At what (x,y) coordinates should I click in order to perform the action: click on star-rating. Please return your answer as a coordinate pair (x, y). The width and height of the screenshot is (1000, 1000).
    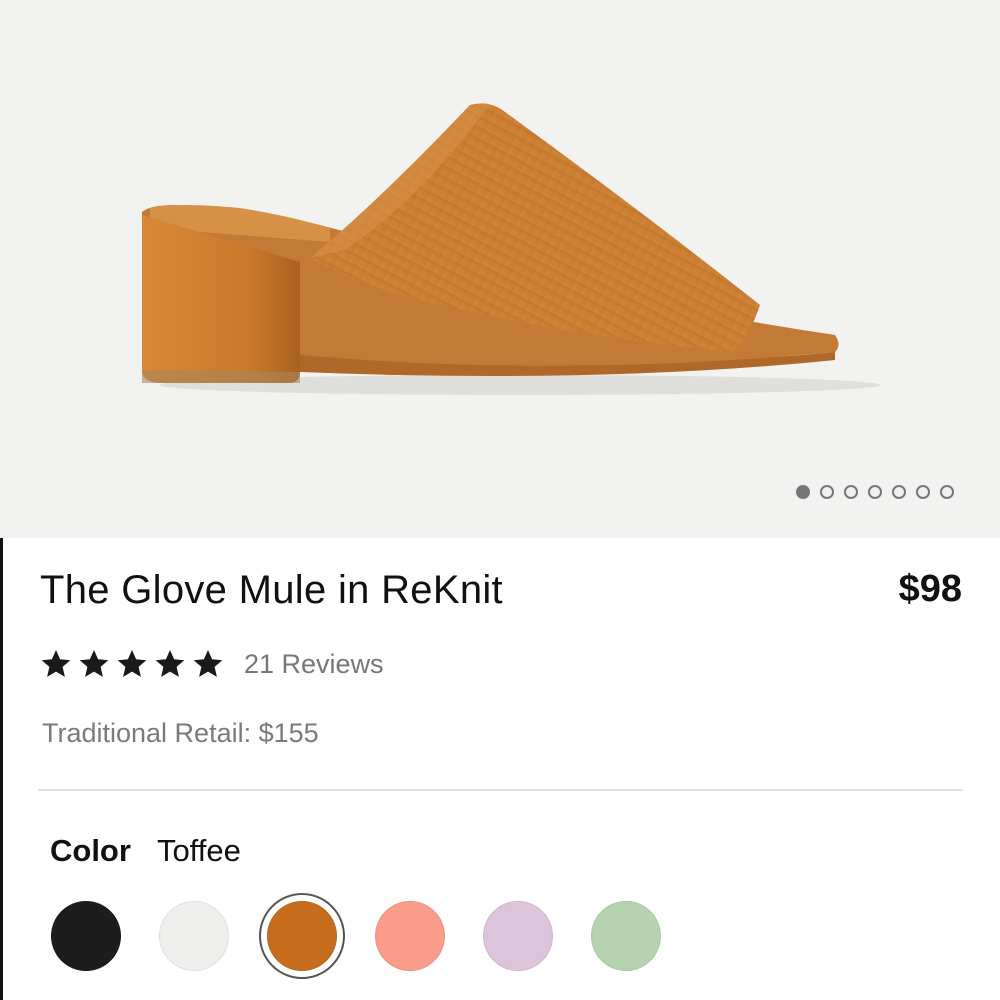
    Looking at the image, I should click on (132, 664).